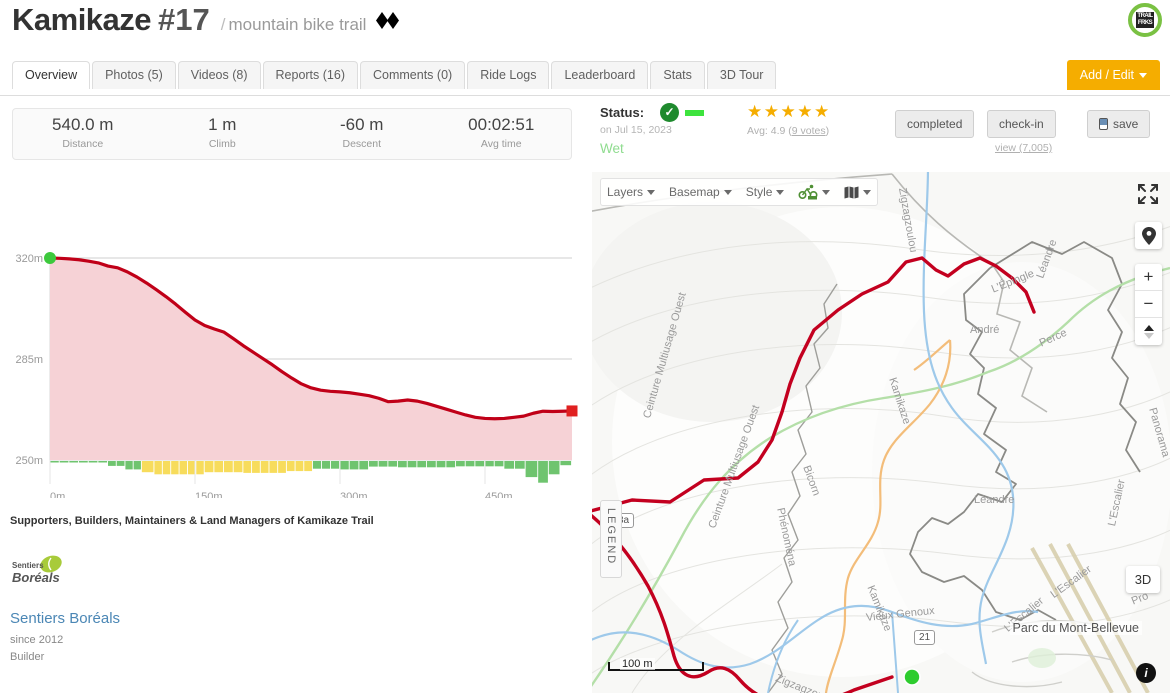 Image resolution: width=1170 pixels, height=693 pixels. What do you see at coordinates (65, 618) in the screenshot?
I see `builder-name-link: Sentiers Boréals` at bounding box center [65, 618].